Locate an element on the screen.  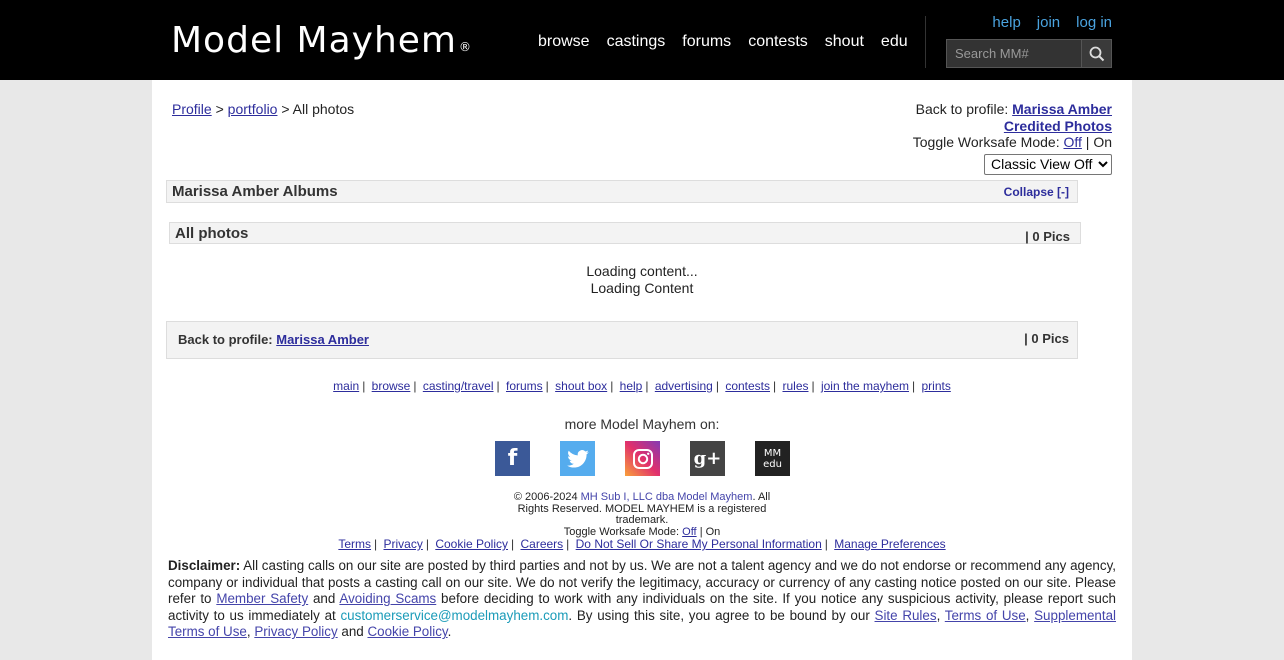
breadcrumb-current: > All photos is located at coordinates (318, 109).